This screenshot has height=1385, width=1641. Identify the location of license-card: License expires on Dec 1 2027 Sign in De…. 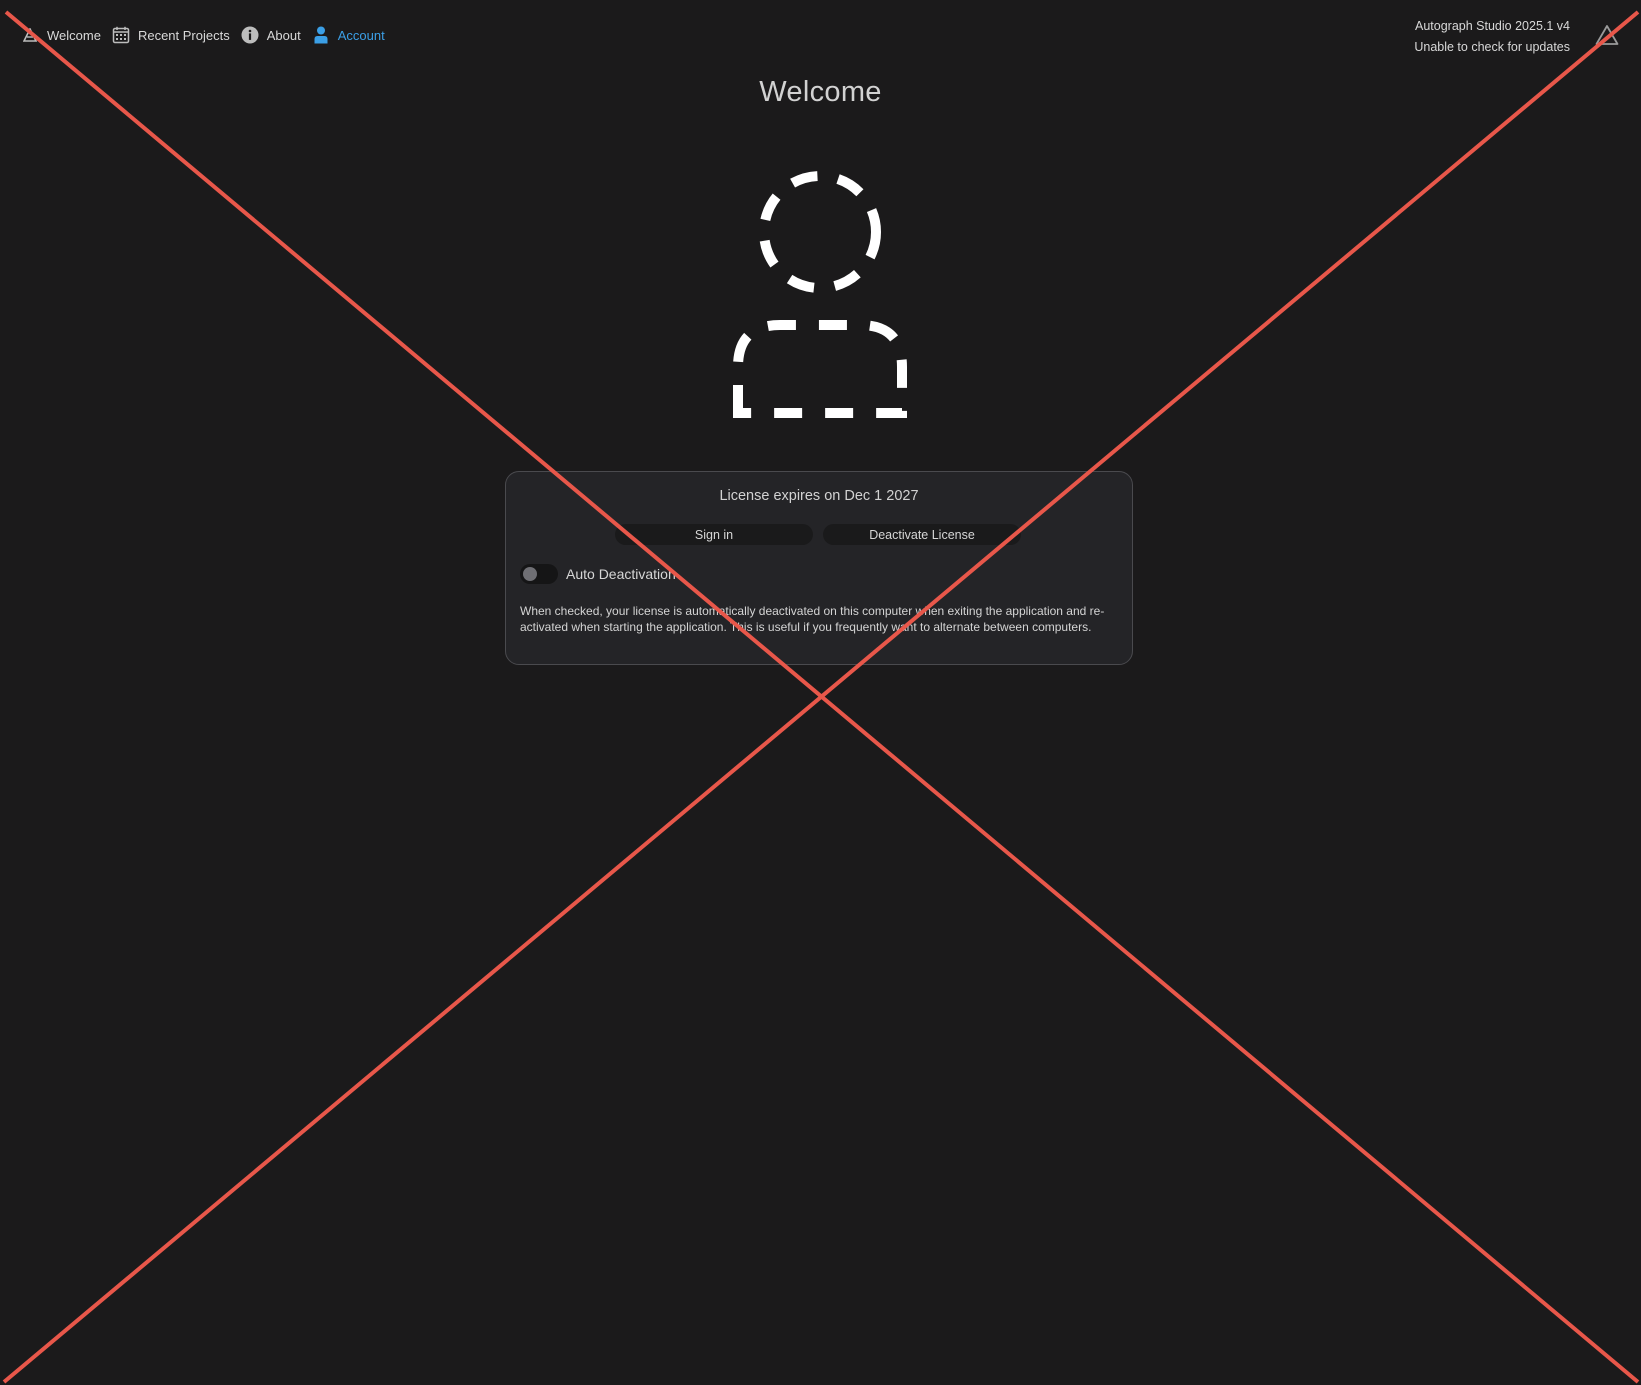
(819, 568).